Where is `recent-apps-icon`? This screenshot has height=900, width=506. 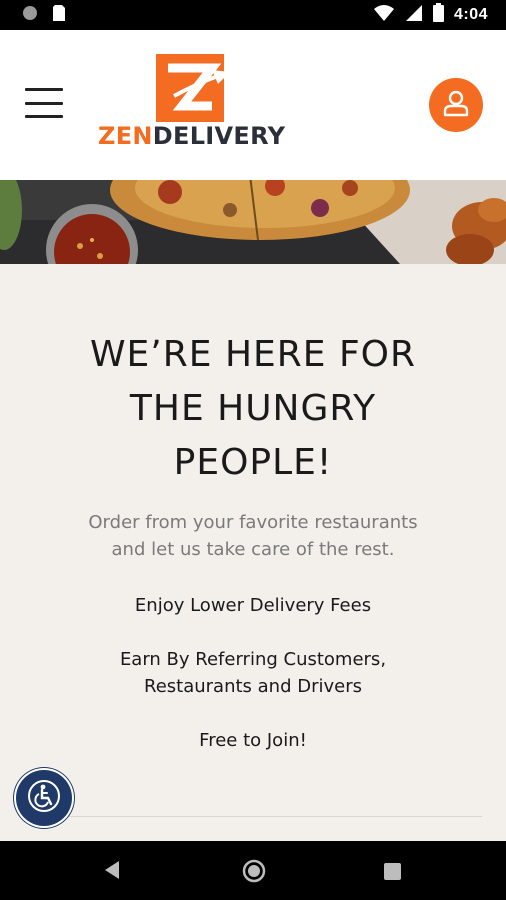 recent-apps-icon is located at coordinates (392, 874).